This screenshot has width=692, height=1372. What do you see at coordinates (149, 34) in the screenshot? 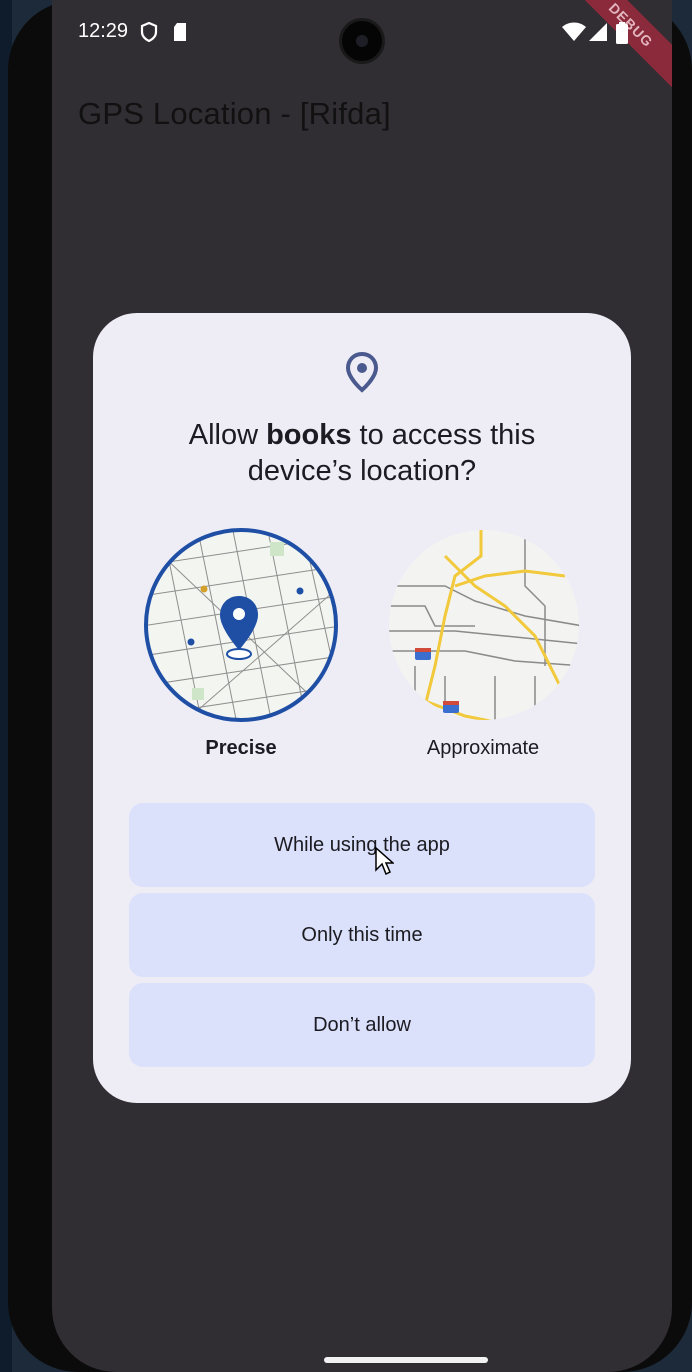
I see `shield-icon` at bounding box center [149, 34].